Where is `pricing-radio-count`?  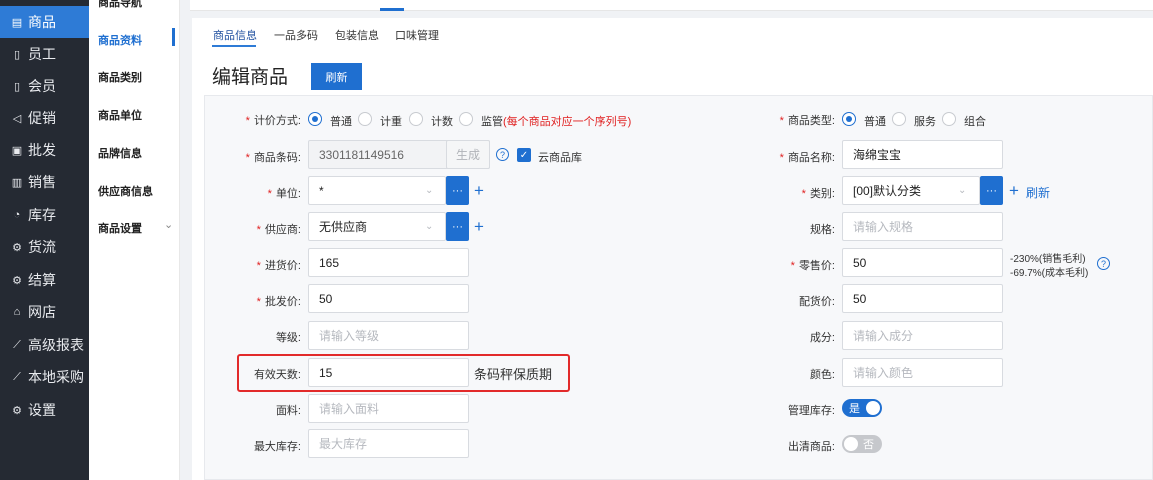
pricing-radio-count is located at coordinates (416, 119).